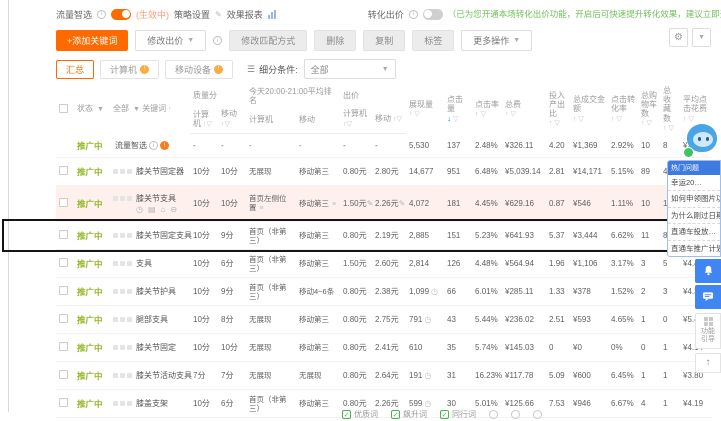  I want to click on copy-button: 复制, so click(384, 40).